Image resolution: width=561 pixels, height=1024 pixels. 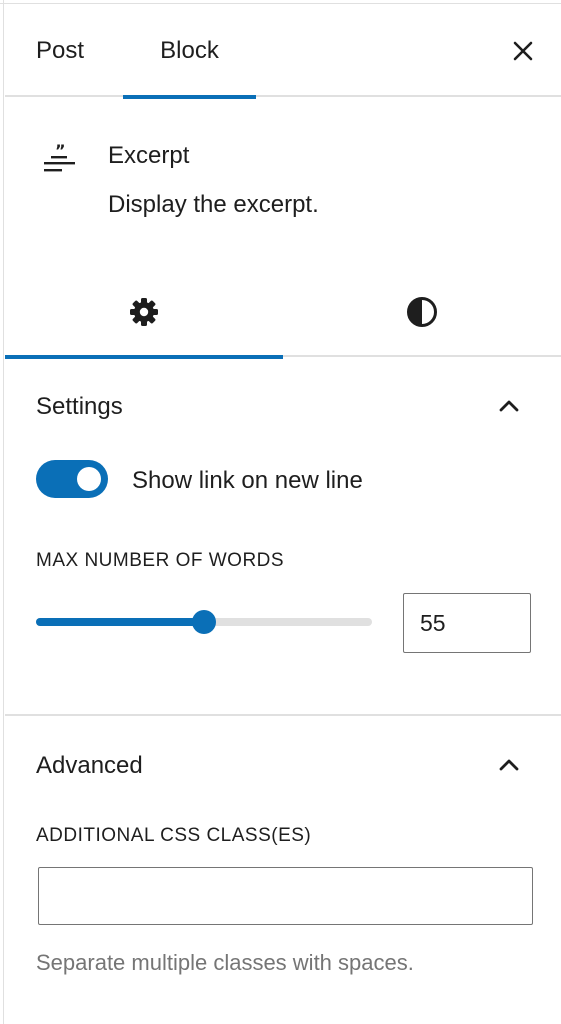 What do you see at coordinates (120, 622) in the screenshot?
I see `max-words-slider-fill` at bounding box center [120, 622].